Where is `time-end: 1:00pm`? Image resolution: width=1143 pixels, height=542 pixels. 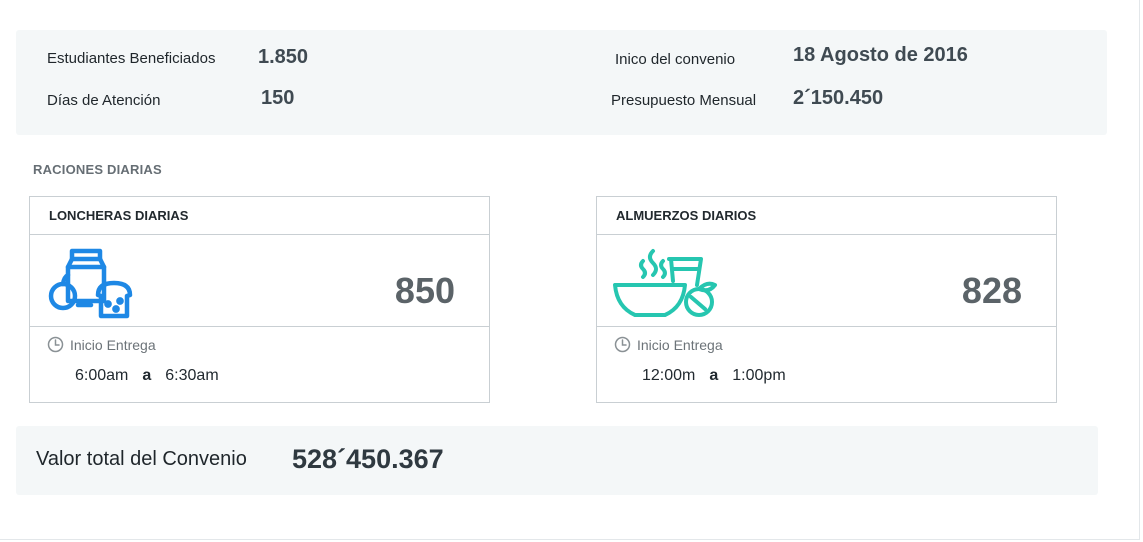
time-end: 1:00pm is located at coordinates (759, 375).